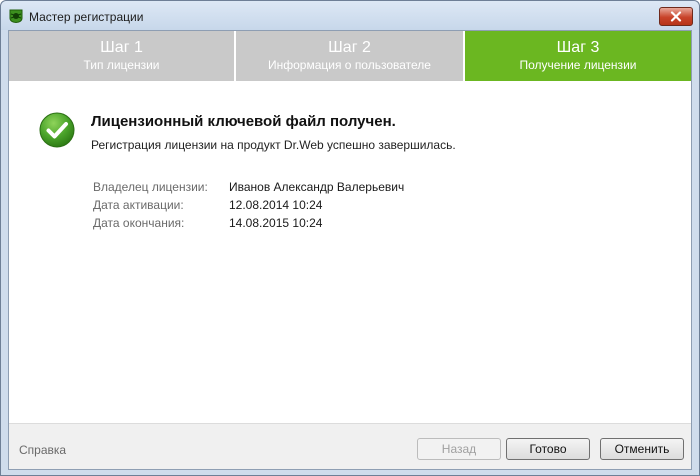 Image resolution: width=700 pixels, height=476 pixels. I want to click on close-icon, so click(676, 16).